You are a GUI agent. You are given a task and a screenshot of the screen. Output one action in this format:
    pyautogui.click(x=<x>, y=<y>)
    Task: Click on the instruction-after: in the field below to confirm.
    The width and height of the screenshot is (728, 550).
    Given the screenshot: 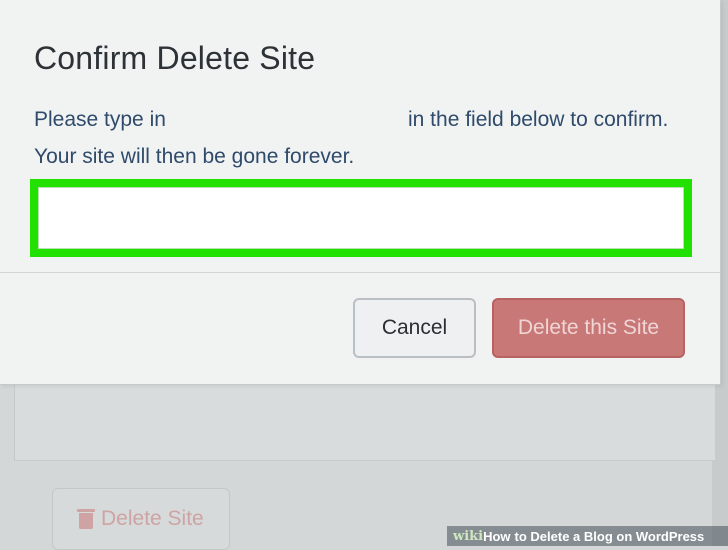 What is the action you would take?
    pyautogui.click(x=538, y=119)
    